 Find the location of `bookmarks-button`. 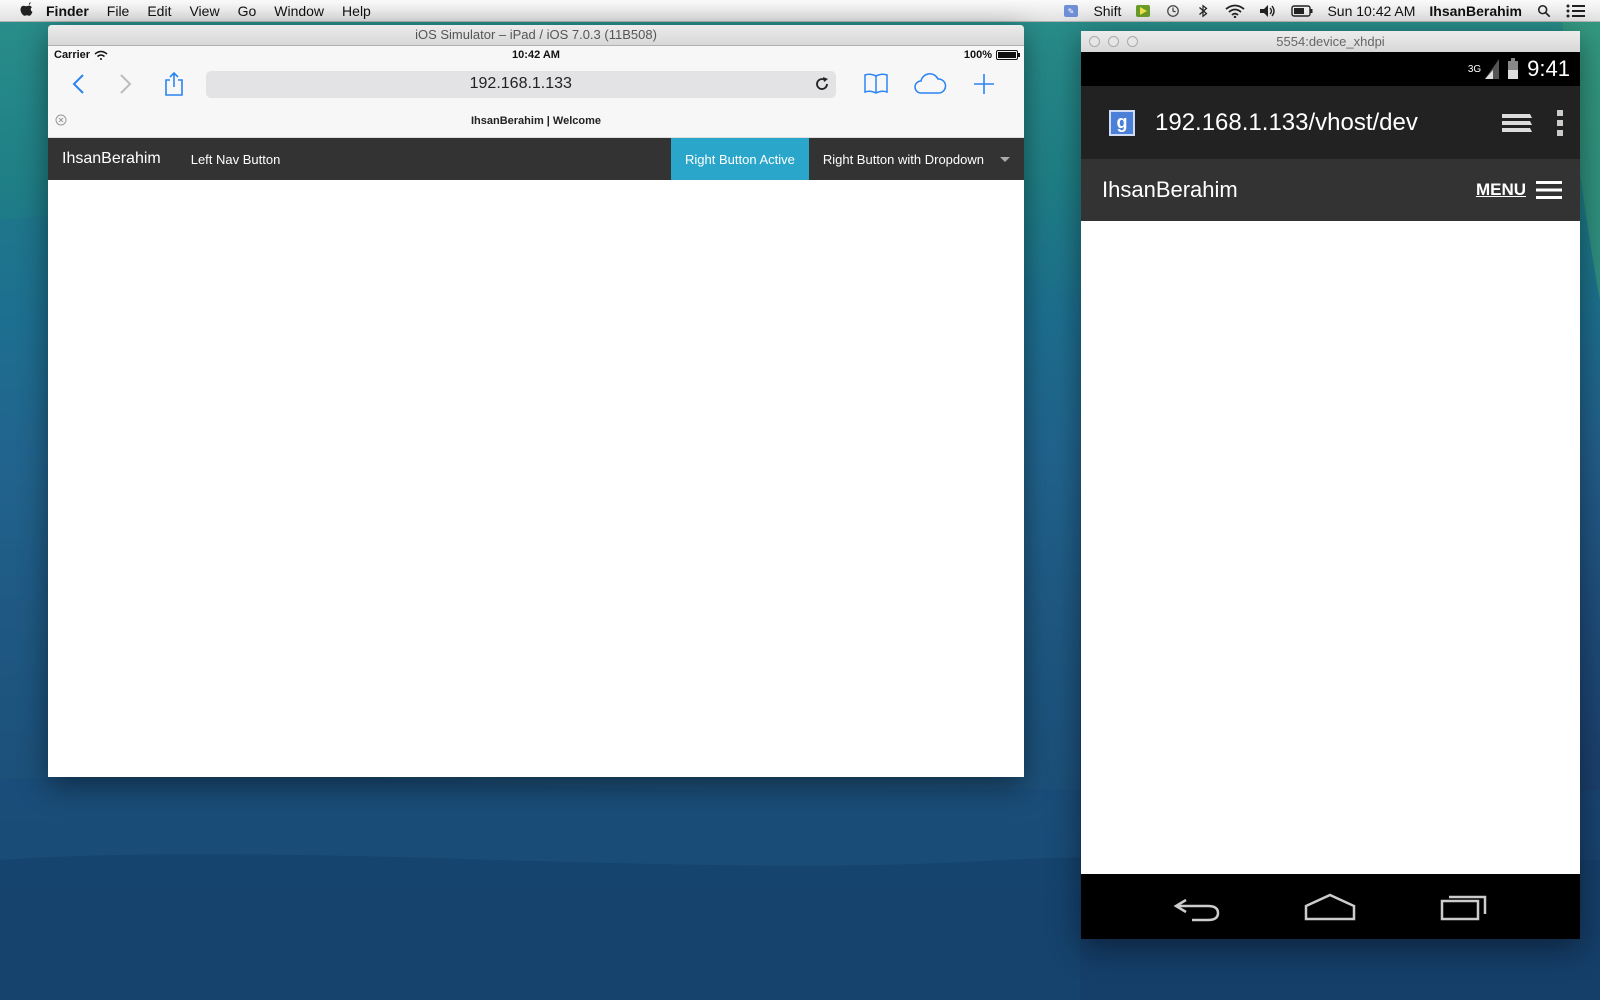

bookmarks-button is located at coordinates (876, 84).